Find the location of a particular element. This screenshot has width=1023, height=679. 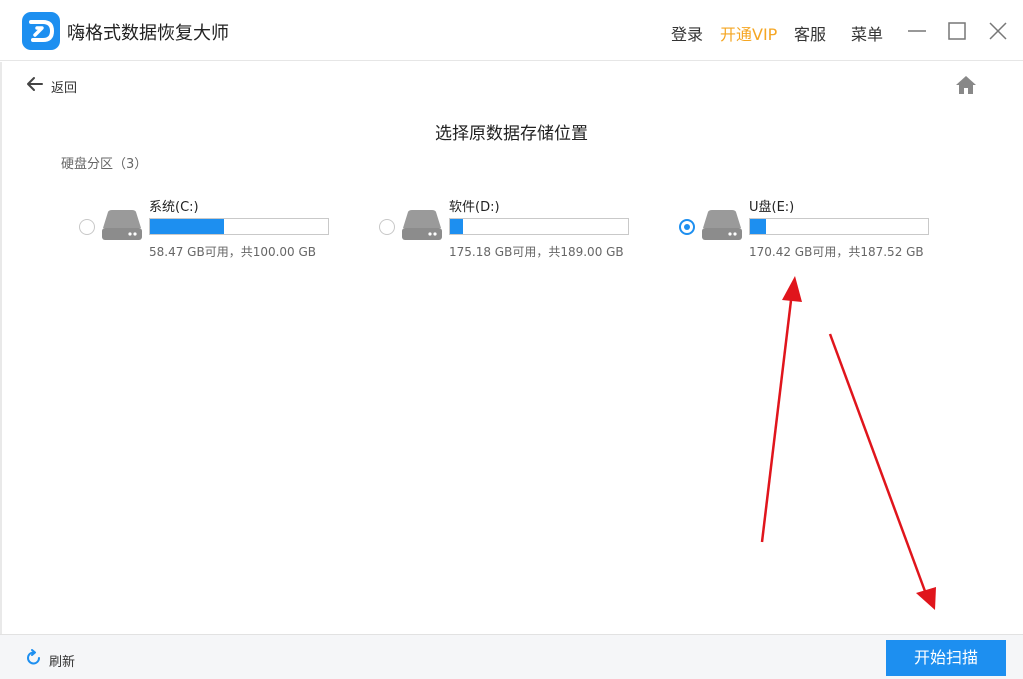

title-bar: 嗨格式数据恢复大师 登录 开通VIP 客服 菜单 is located at coordinates (511, 30).